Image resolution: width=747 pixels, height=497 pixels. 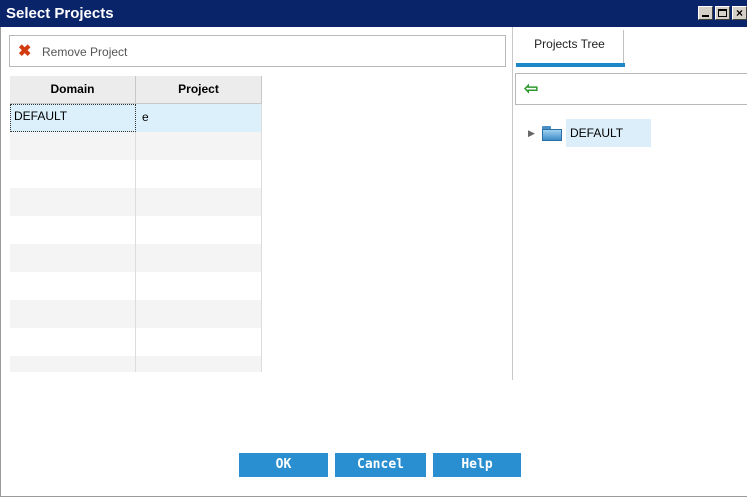 What do you see at coordinates (25, 51) in the screenshot?
I see `x-icon: ✖` at bounding box center [25, 51].